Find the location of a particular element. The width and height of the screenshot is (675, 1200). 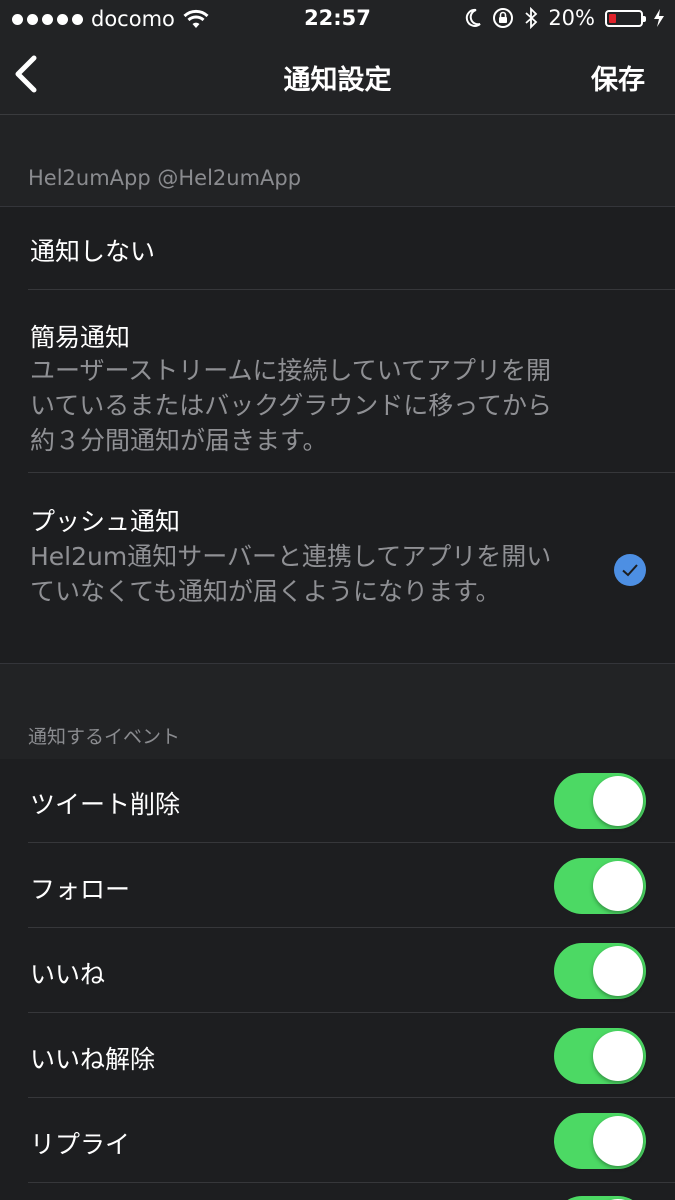

rotation-lock-icon is located at coordinates (503, 18).